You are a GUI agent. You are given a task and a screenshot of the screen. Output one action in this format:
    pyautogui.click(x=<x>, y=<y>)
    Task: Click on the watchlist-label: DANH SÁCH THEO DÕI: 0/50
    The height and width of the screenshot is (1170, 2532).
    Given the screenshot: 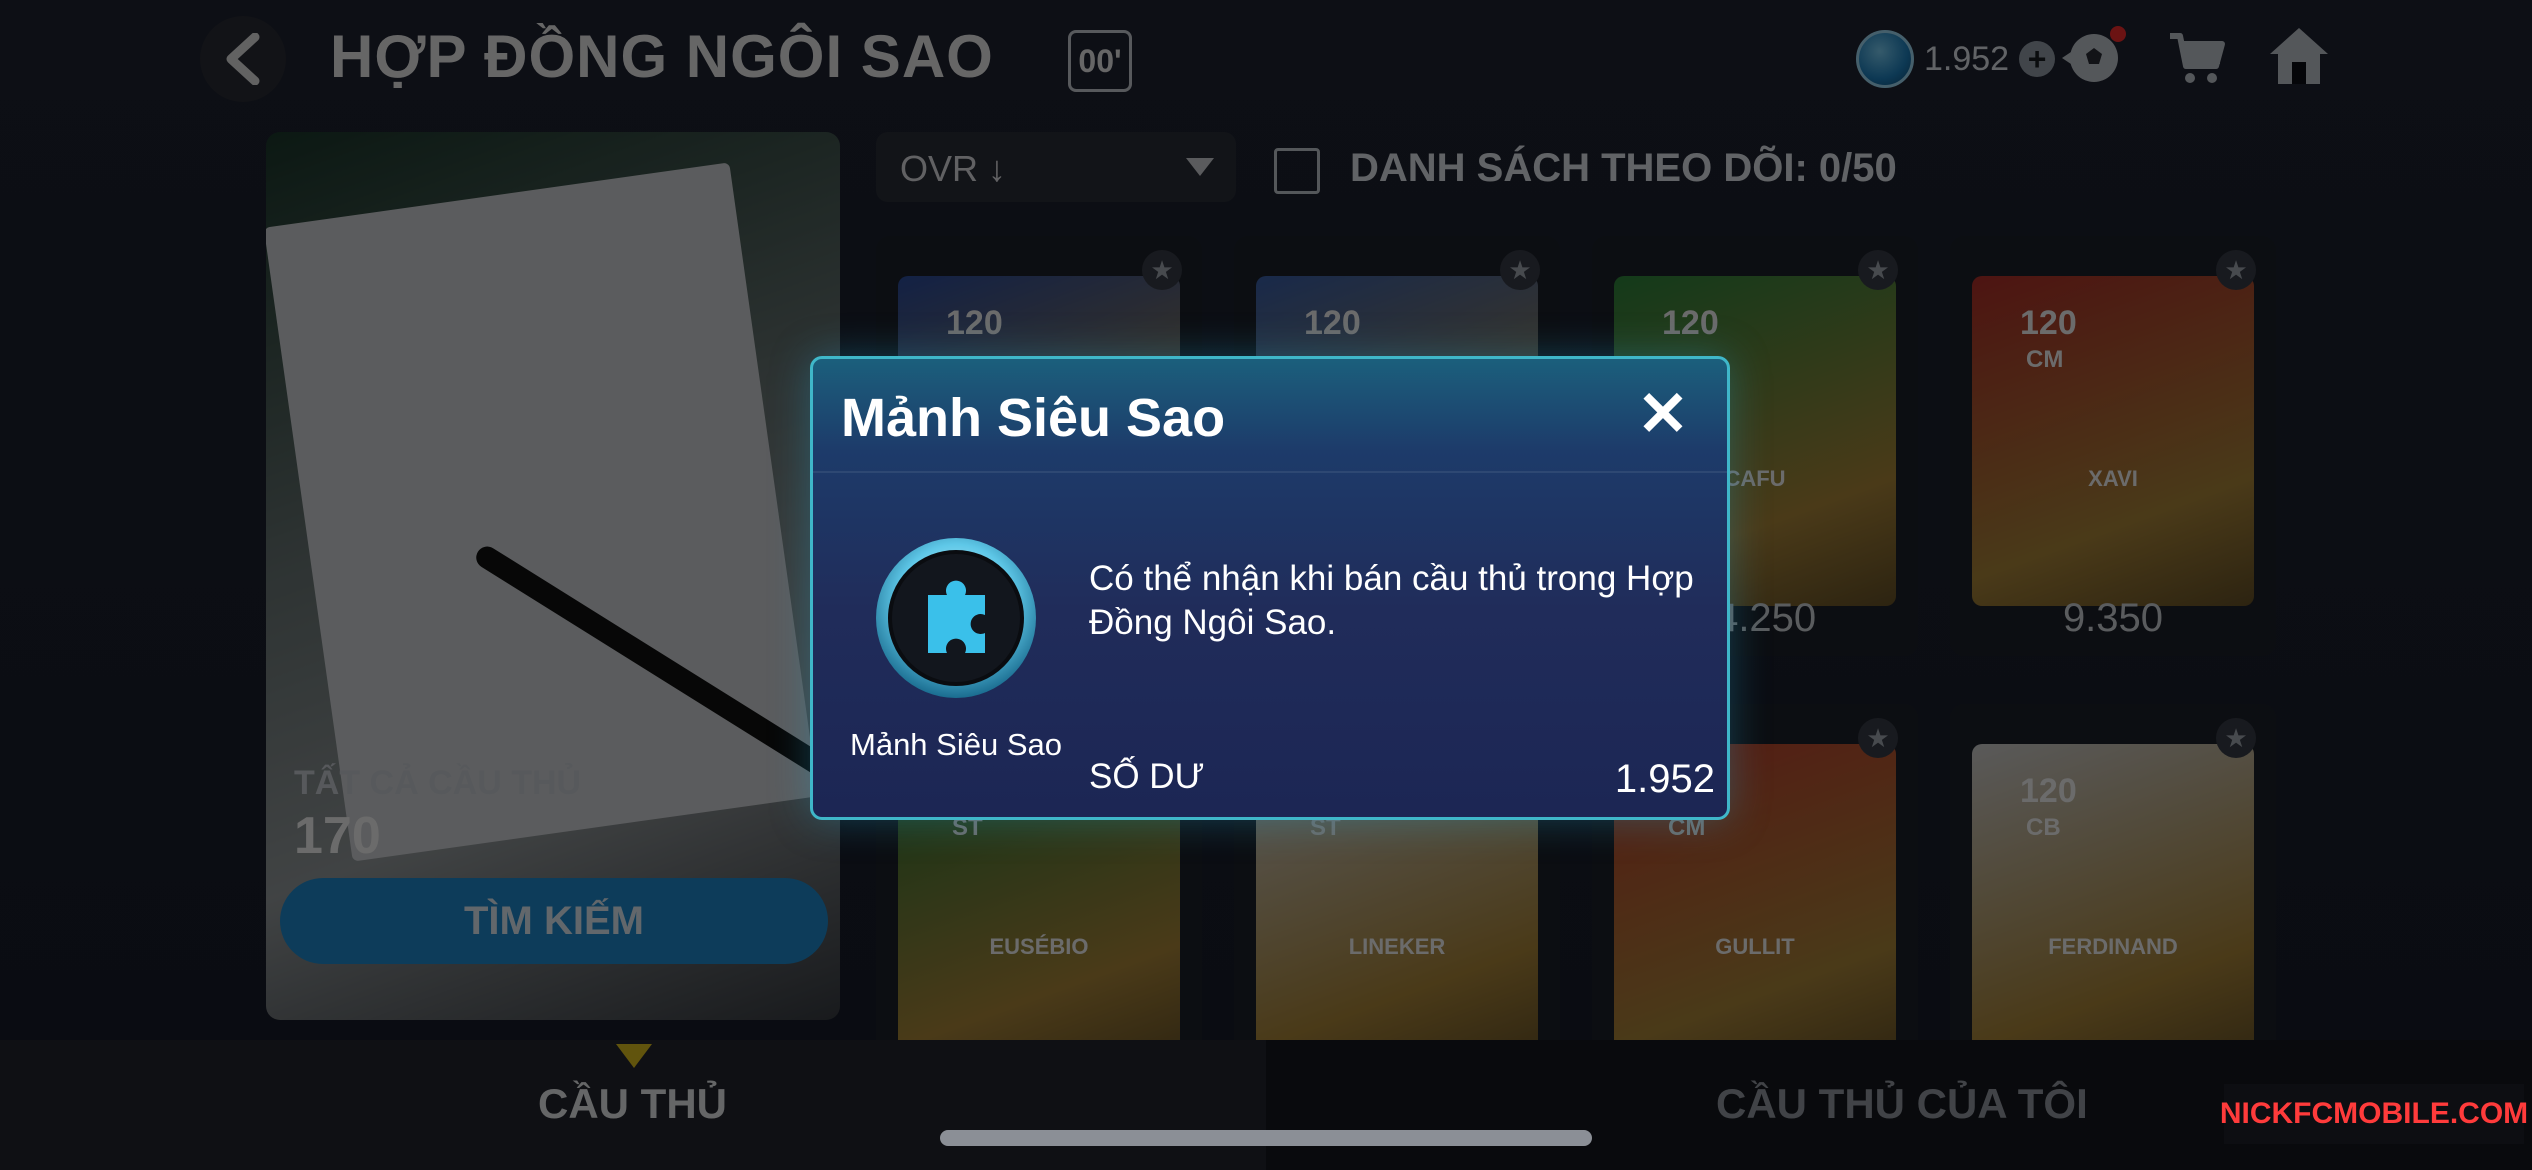 What is the action you would take?
    pyautogui.click(x=1623, y=168)
    